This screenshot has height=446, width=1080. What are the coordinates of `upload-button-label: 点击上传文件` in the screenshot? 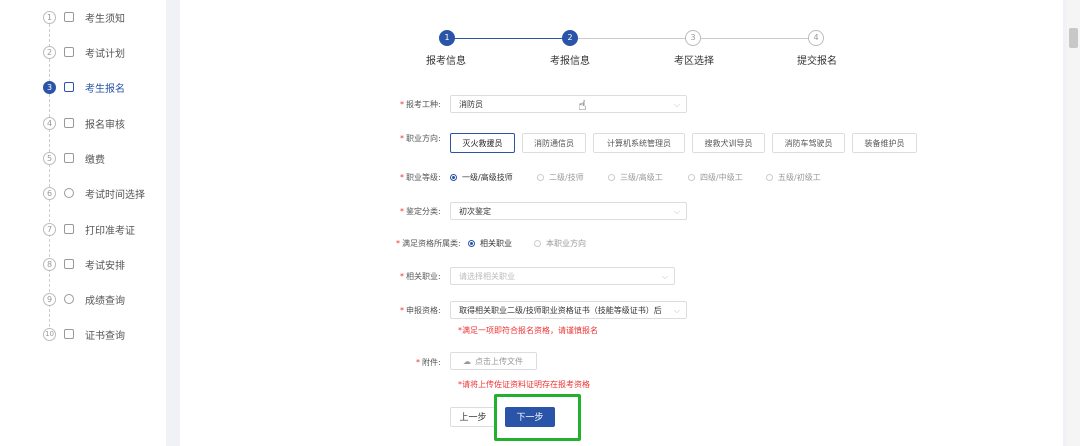 It's located at (499, 361).